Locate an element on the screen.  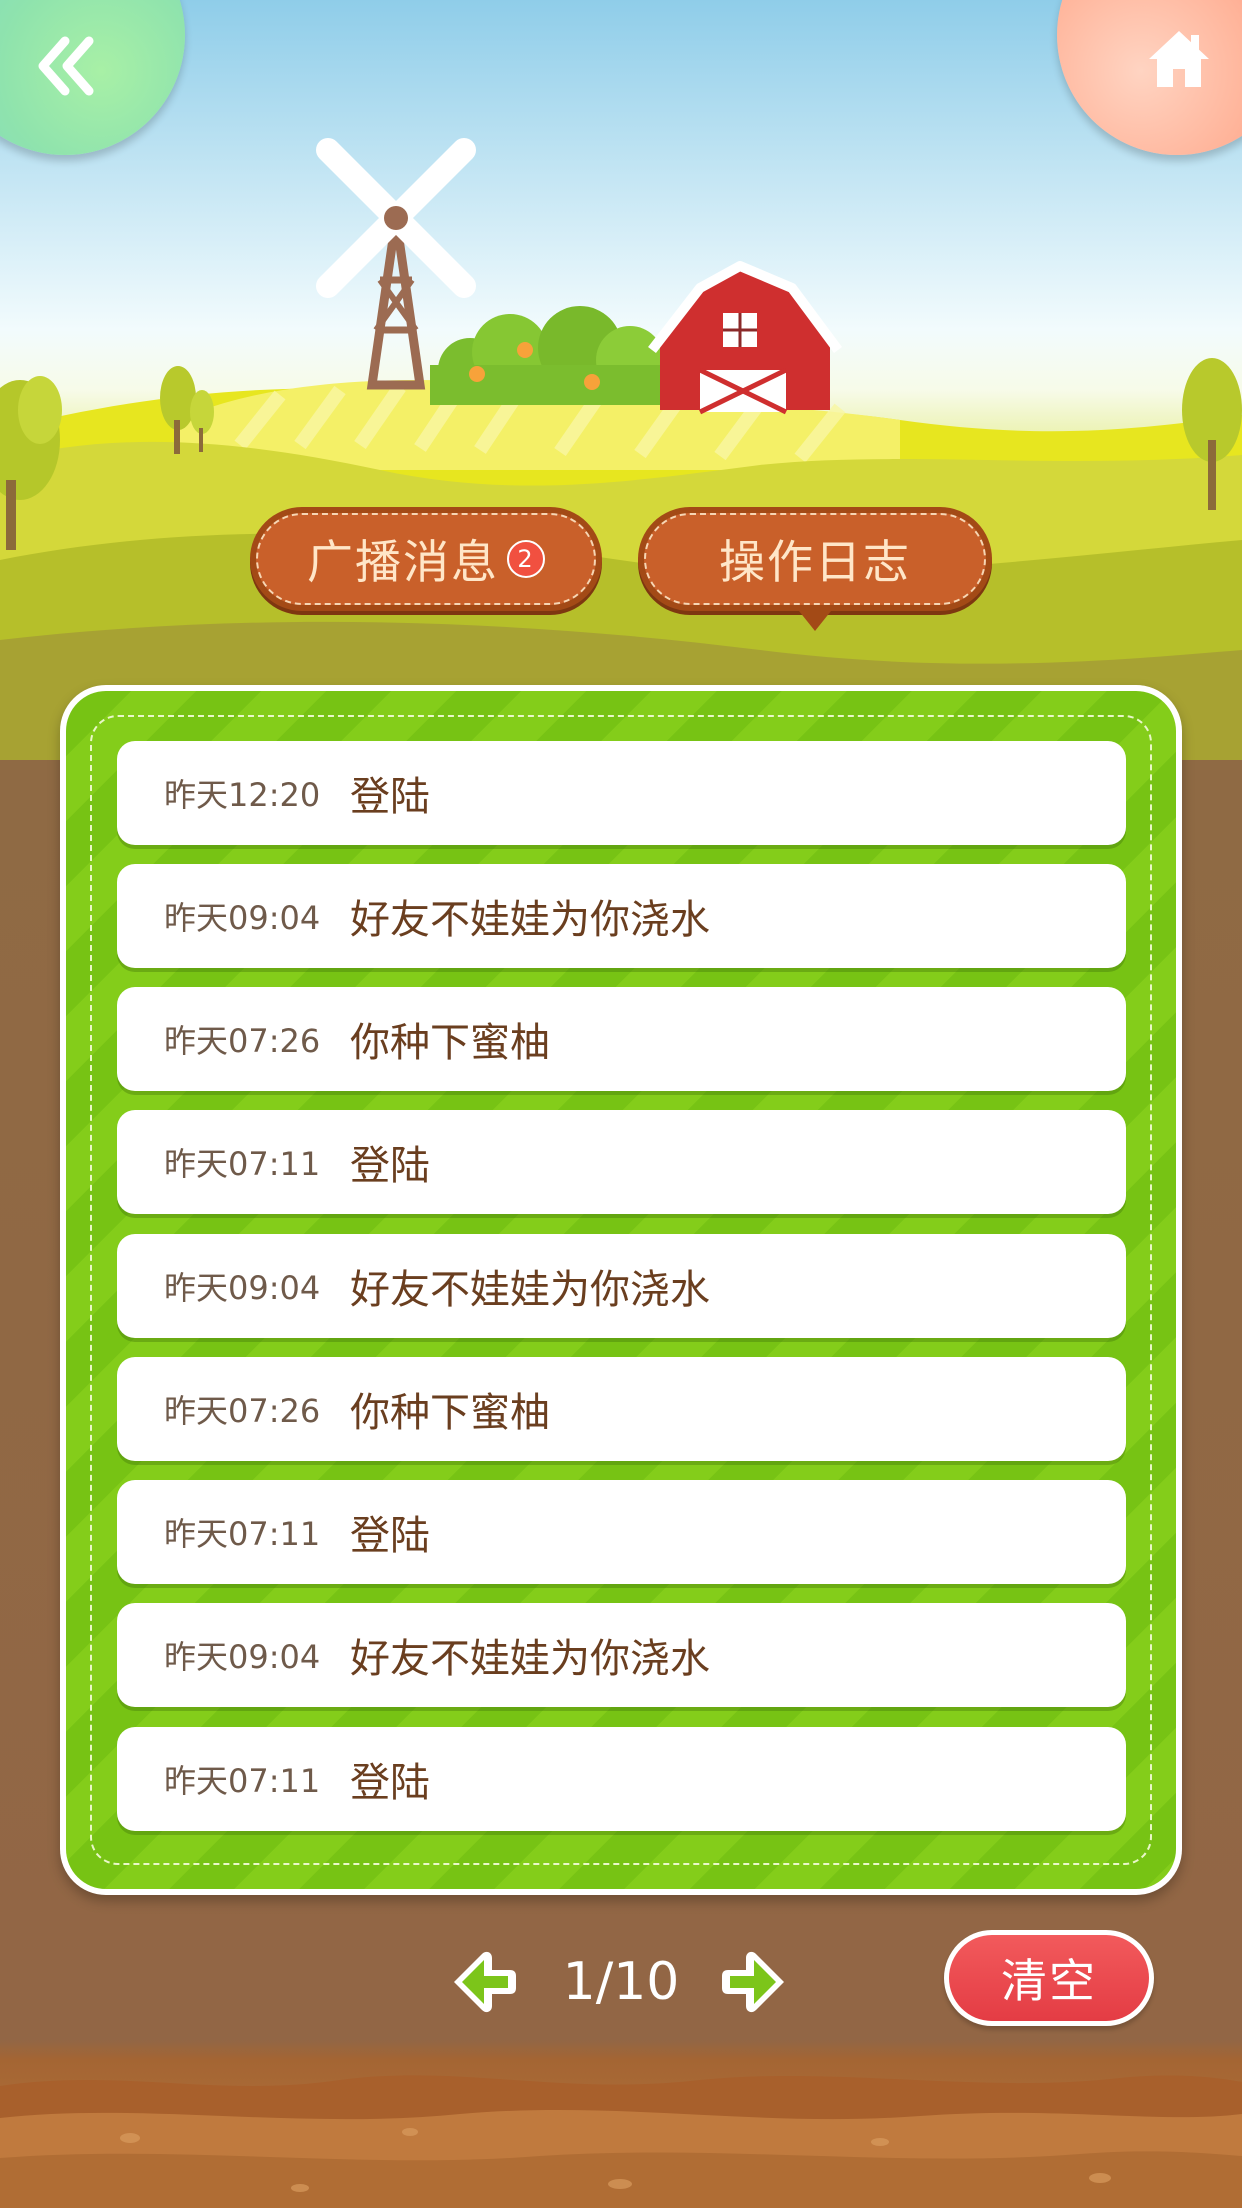
log-item: 昨天12:20 登陆 is located at coordinates (621, 793).